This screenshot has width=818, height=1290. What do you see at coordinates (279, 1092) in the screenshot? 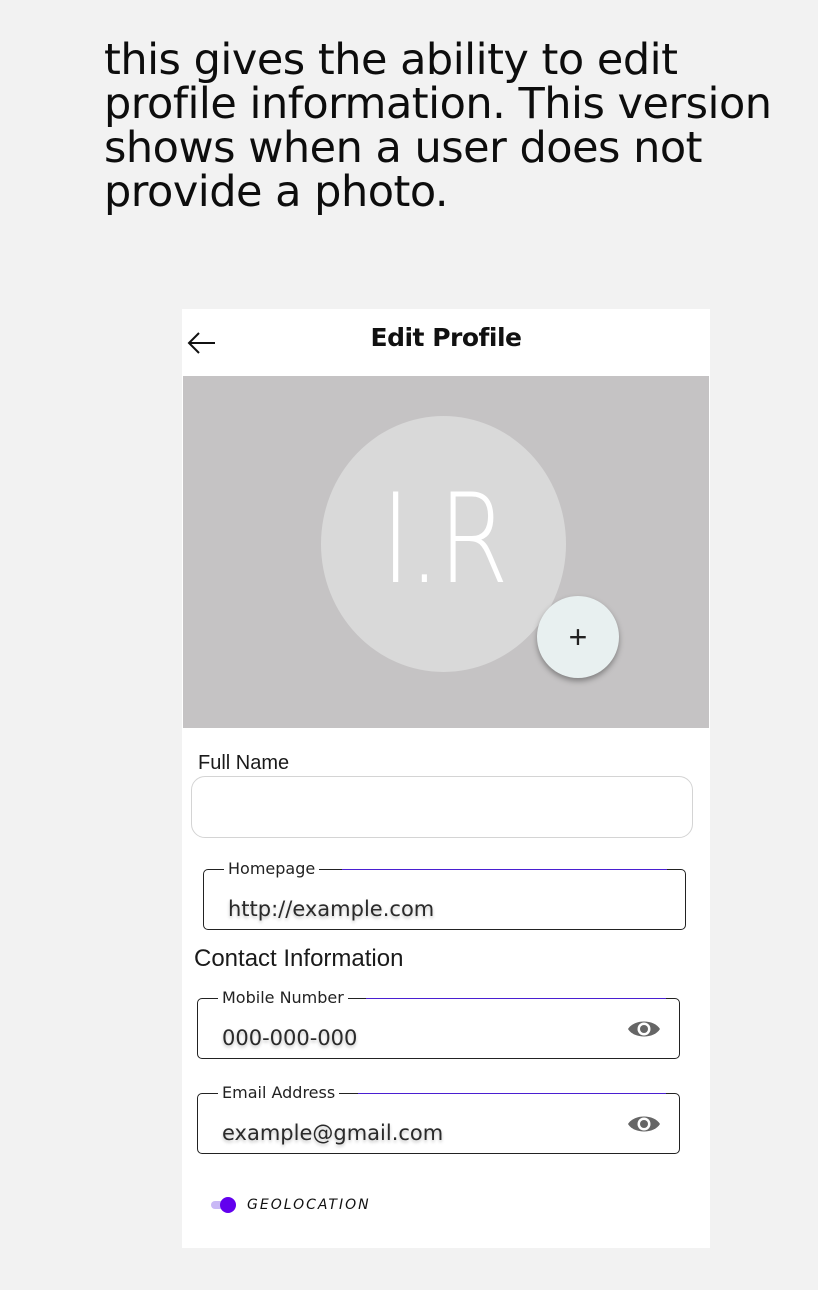
I see `email-address-label: Email Address` at bounding box center [279, 1092].